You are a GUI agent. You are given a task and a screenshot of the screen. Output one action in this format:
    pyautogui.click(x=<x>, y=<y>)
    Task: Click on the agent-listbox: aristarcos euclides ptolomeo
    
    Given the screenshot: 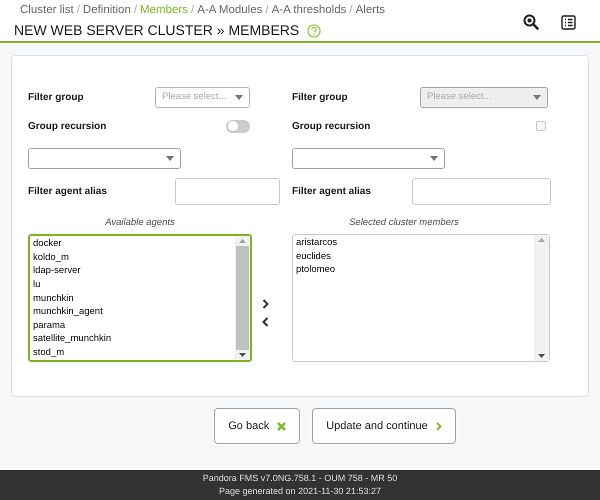 What is the action you would take?
    pyautogui.click(x=421, y=298)
    